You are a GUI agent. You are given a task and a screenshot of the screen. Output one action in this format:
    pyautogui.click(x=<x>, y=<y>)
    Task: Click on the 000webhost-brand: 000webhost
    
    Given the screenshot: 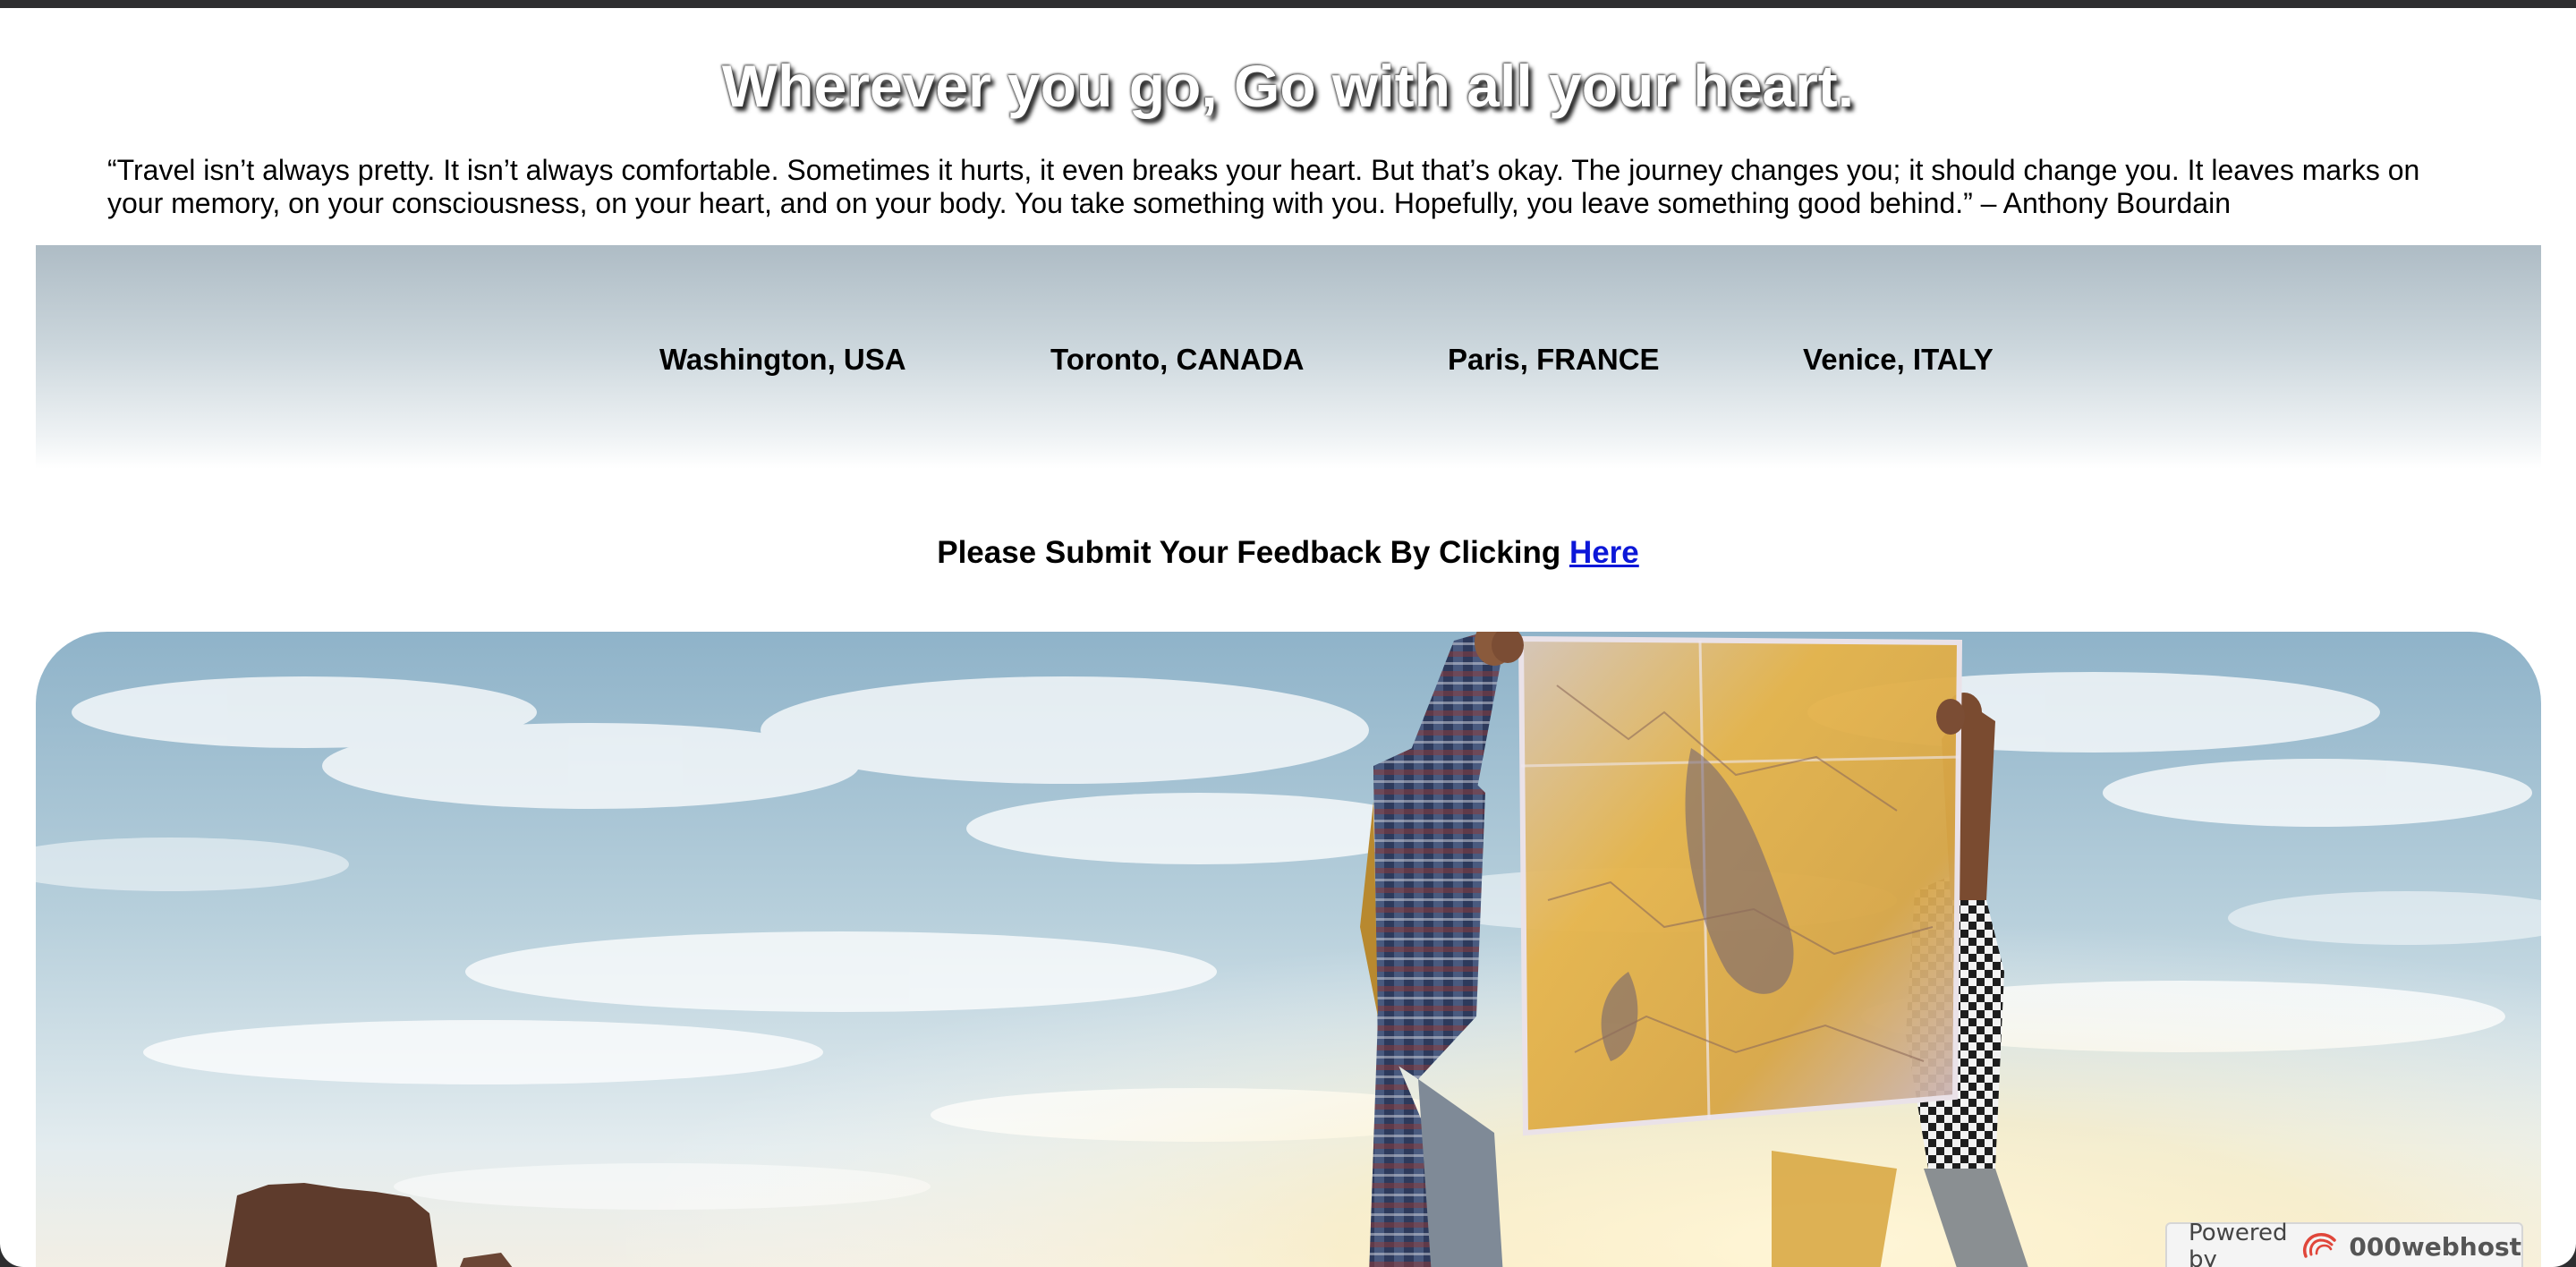 What is the action you would take?
    pyautogui.click(x=2435, y=1247)
    